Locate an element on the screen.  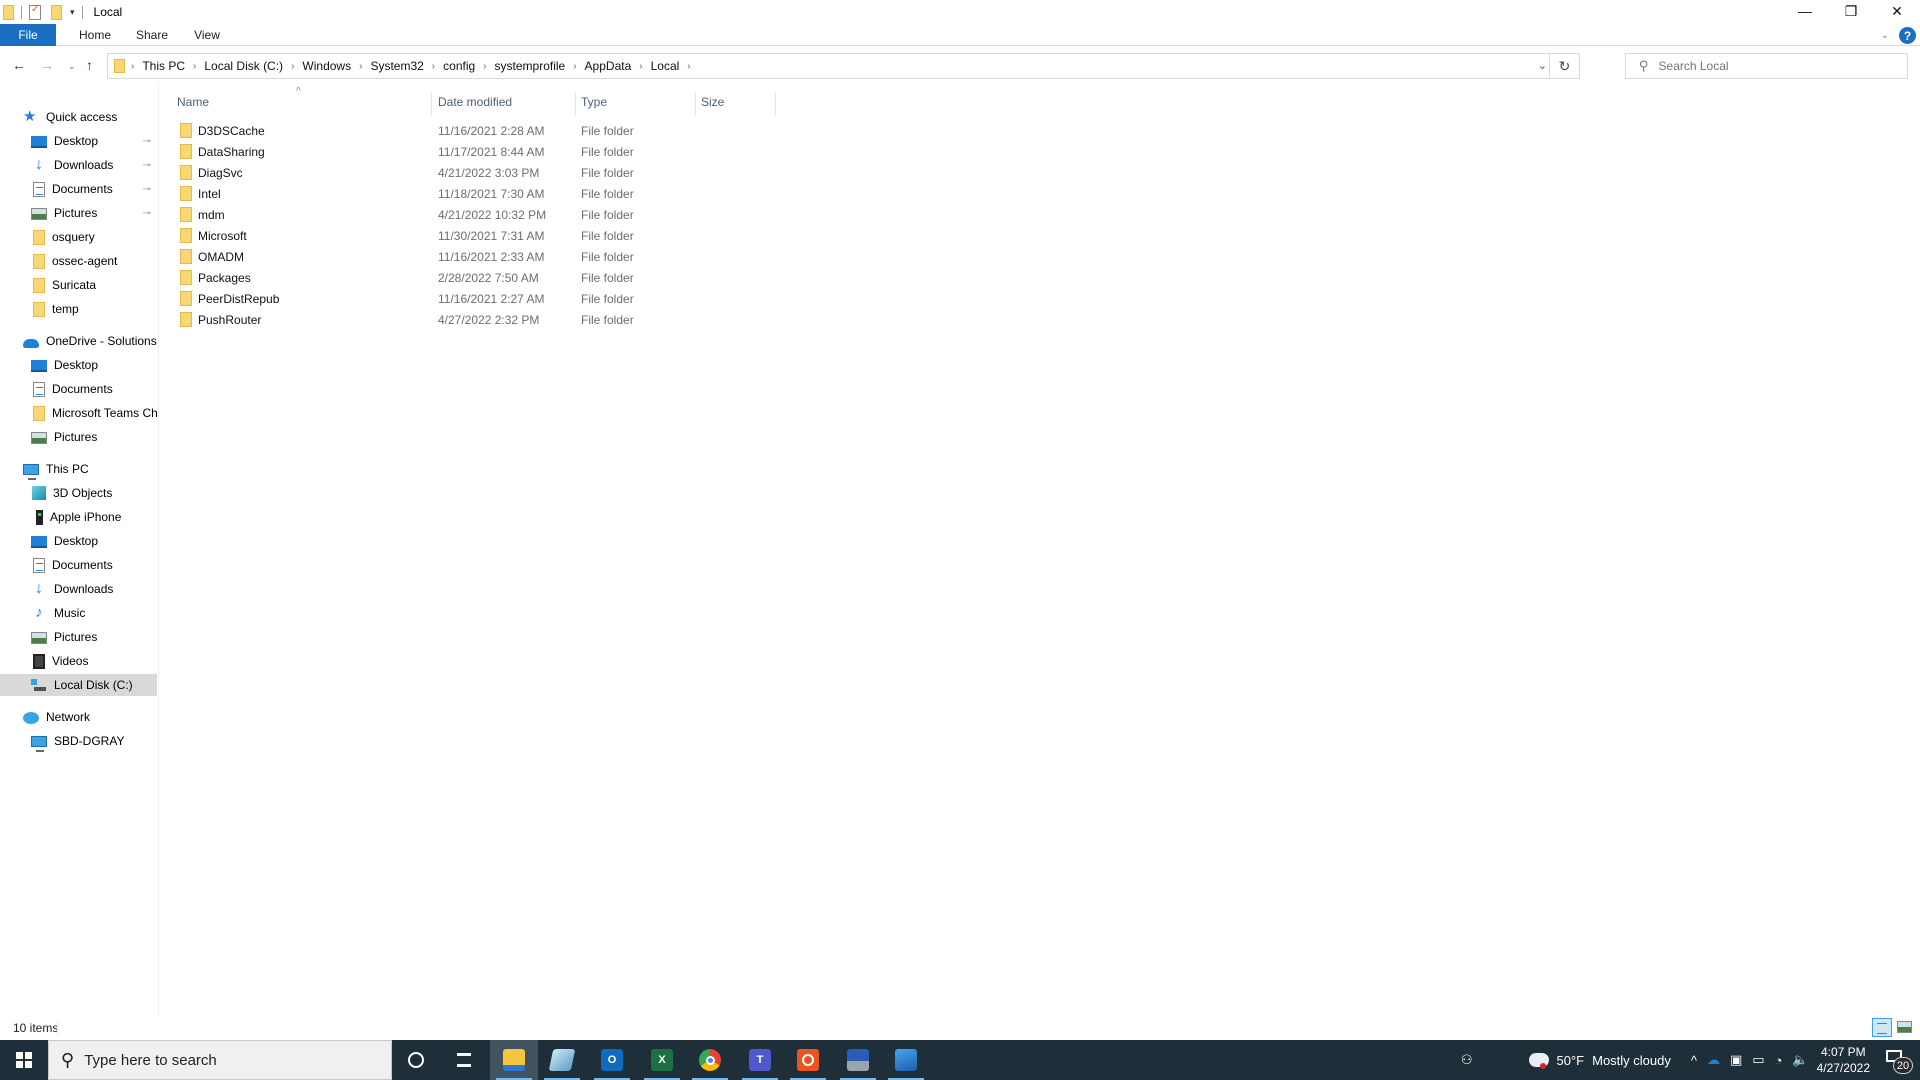
file-row: D3DSCache 11/16/2021 2:28 AM File folder is located at coordinates (470, 130).